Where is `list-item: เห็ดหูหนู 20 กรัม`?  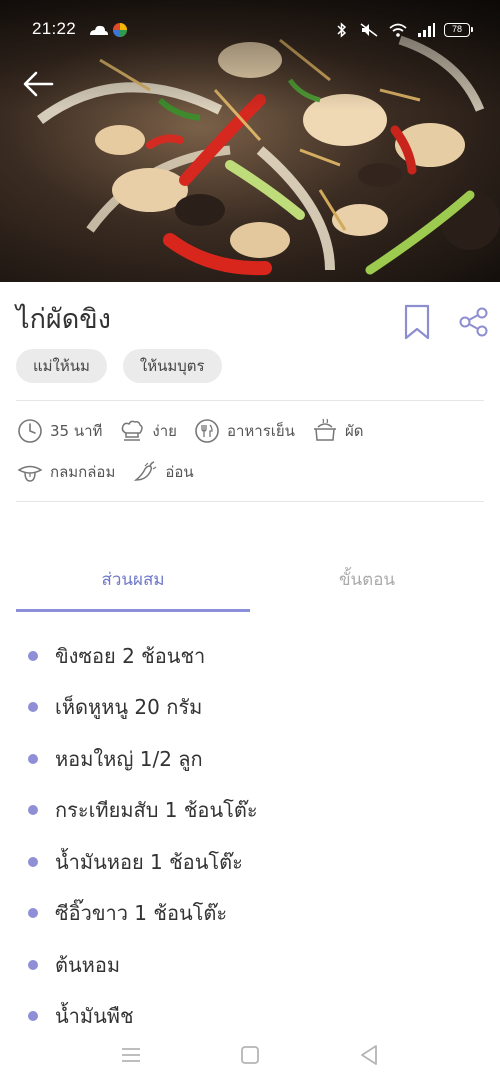 list-item: เห็ดหูหนู 20 กรัม is located at coordinates (141, 708).